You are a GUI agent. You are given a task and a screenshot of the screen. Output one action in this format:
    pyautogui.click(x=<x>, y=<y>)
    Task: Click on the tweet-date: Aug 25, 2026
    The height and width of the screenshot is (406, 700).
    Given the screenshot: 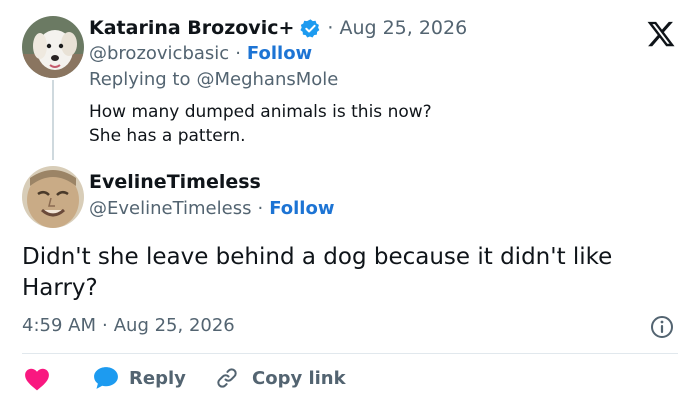 What is the action you would take?
    pyautogui.click(x=174, y=326)
    